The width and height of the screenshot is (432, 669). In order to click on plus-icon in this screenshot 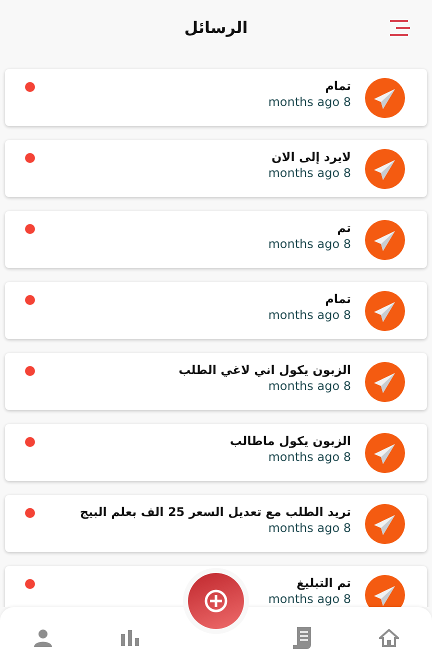, I will do `click(216, 601)`.